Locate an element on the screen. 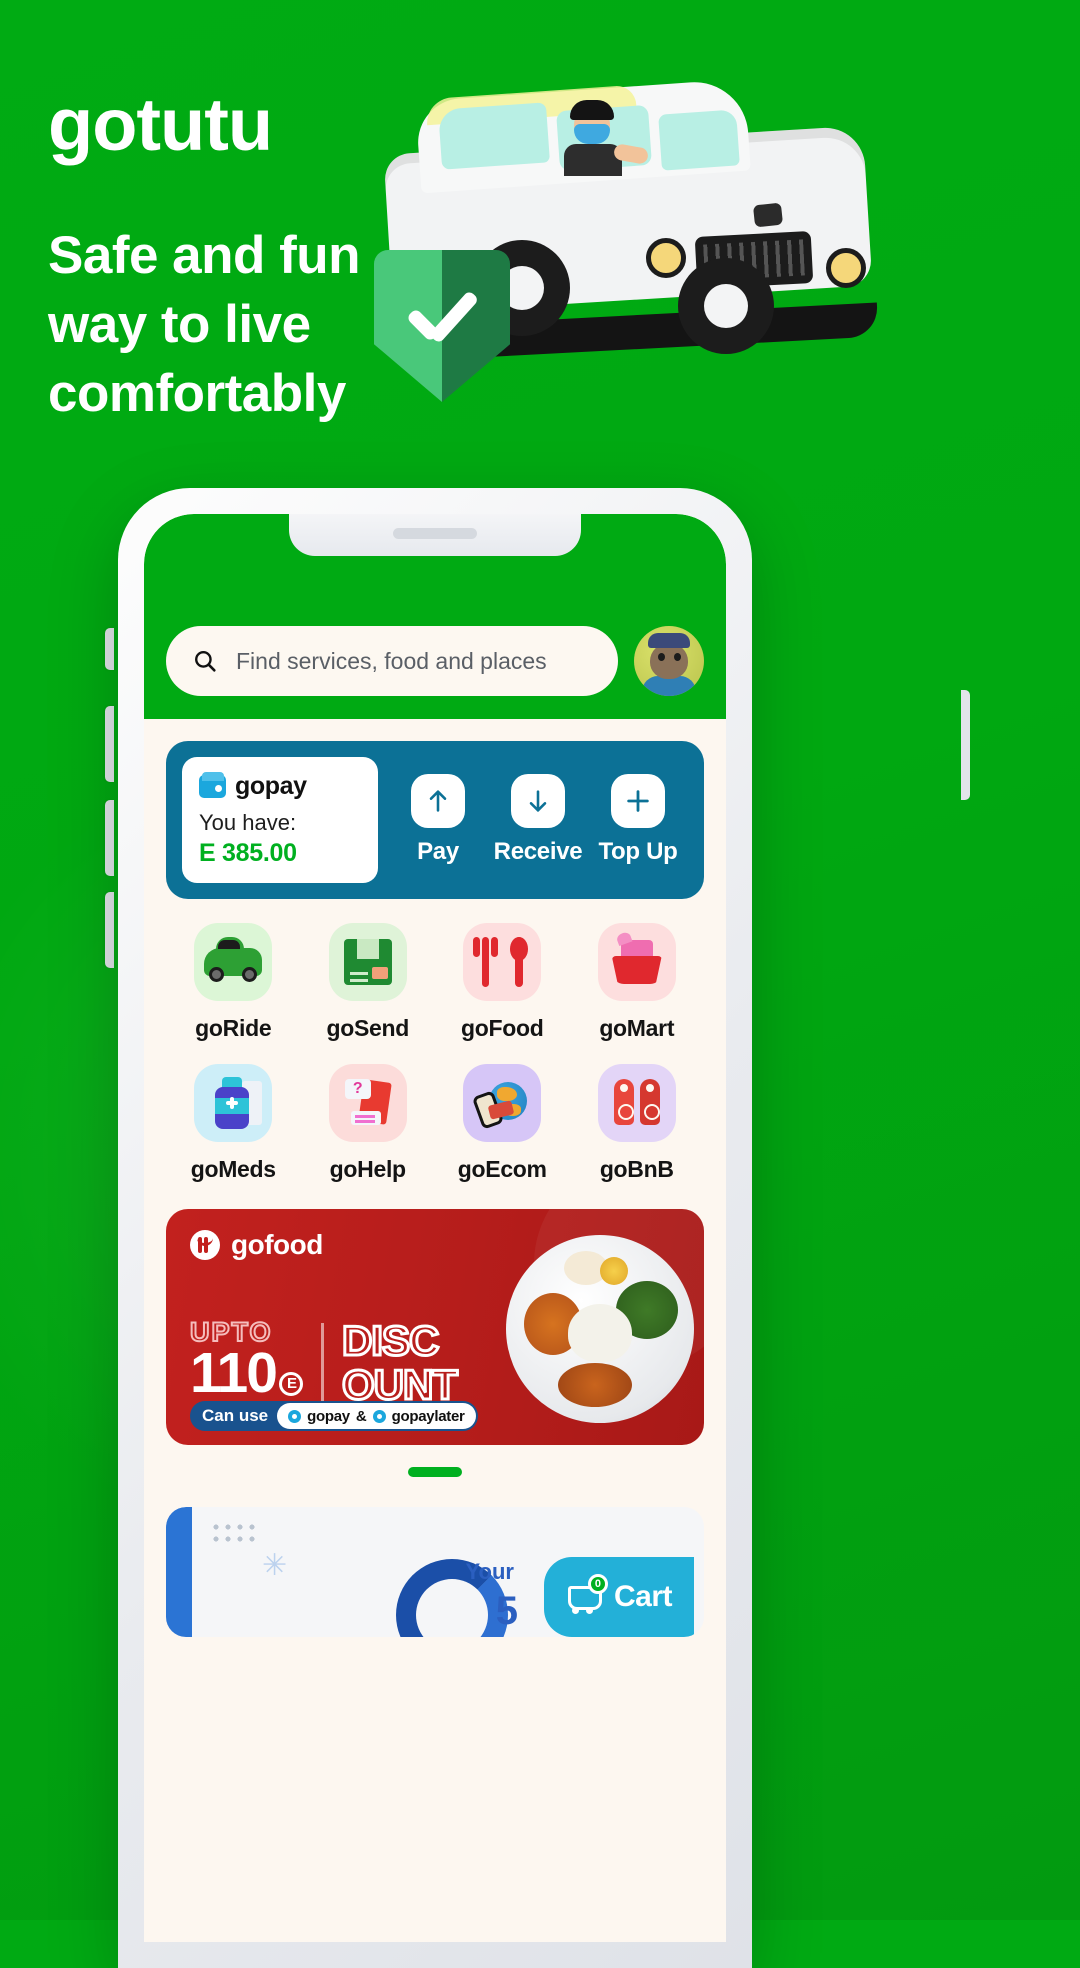 Image resolution: width=1080 pixels, height=1968 pixels. promo-brand-row: gofood is located at coordinates (256, 1245).